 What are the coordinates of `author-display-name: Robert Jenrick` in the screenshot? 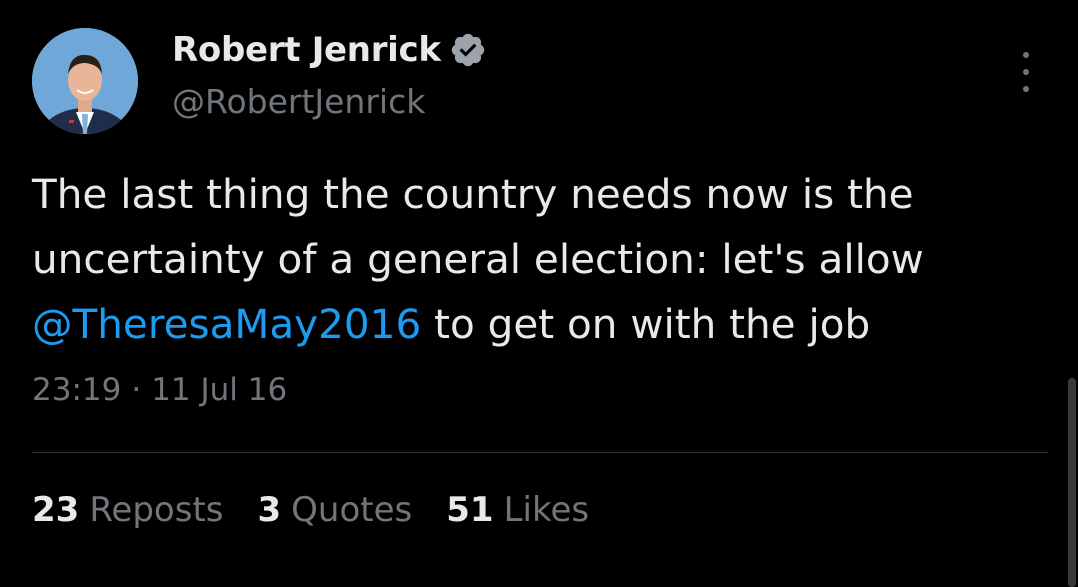 It's located at (306, 50).